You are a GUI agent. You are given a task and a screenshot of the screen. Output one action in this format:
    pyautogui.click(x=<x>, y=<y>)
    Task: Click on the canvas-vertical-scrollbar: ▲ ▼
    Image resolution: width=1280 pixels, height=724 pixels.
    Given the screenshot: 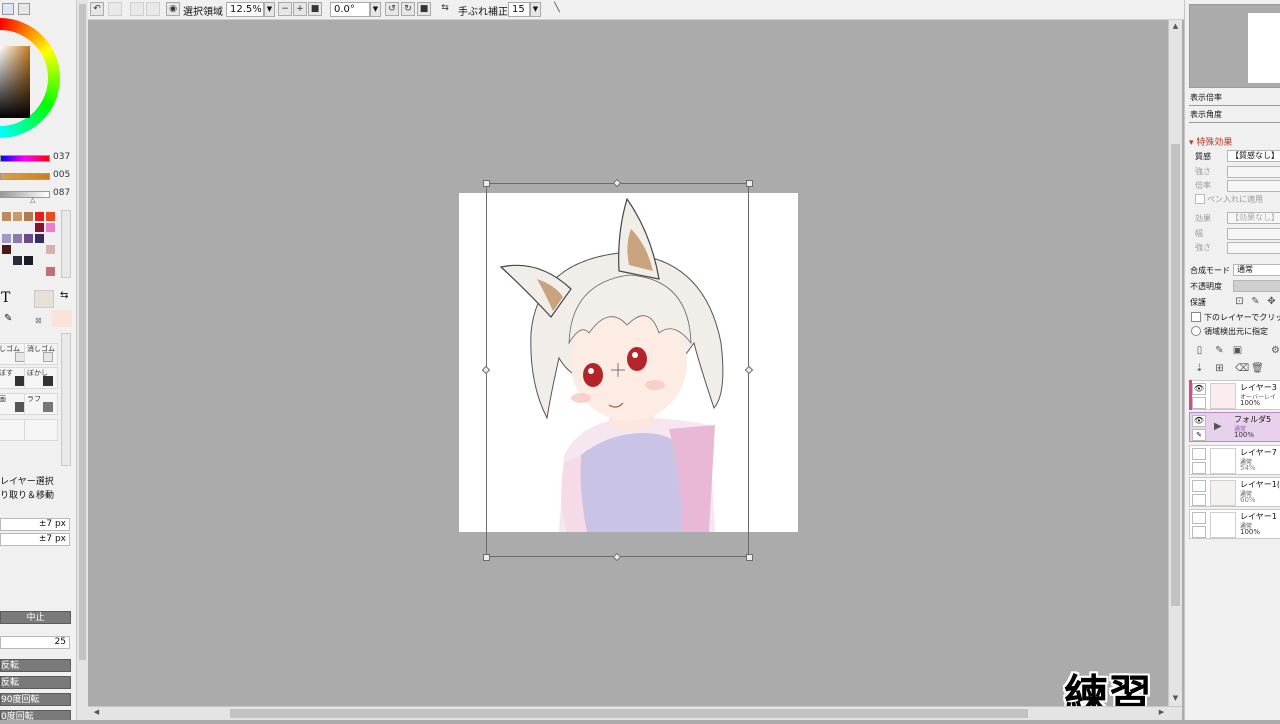 What is the action you would take?
    pyautogui.click(x=1175, y=363)
    